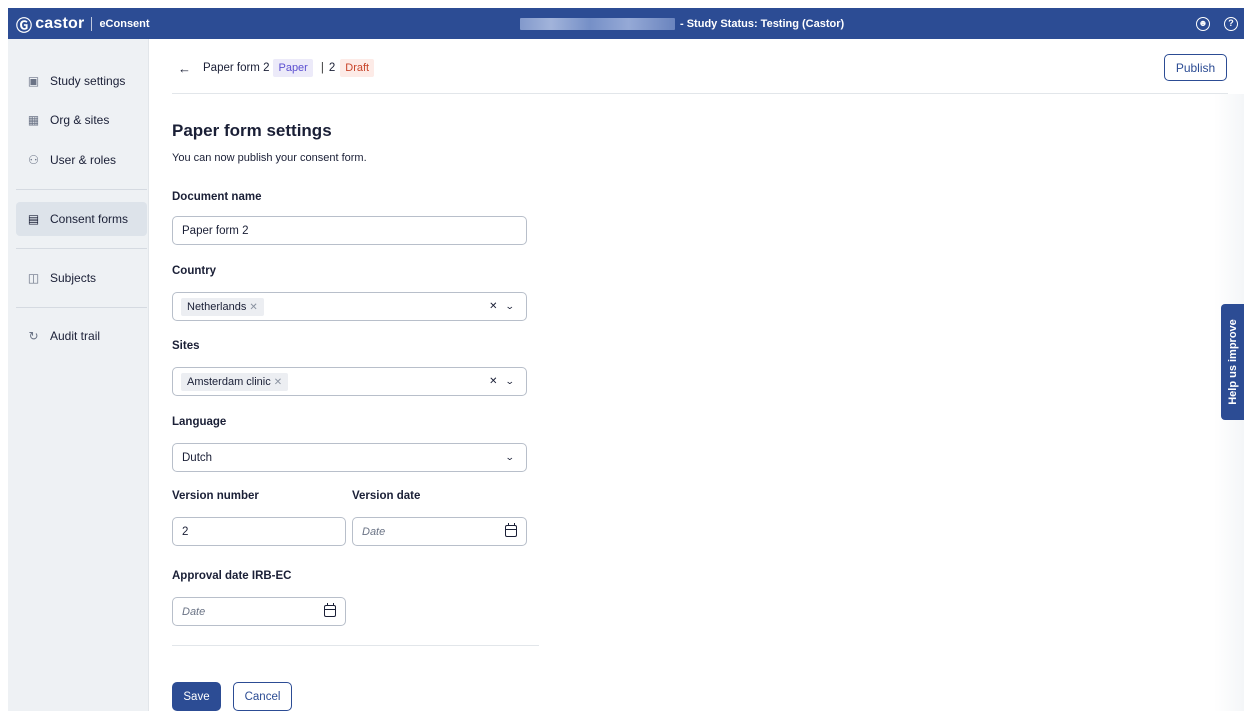  Describe the element at coordinates (232, 576) in the screenshot. I see `approval-date-label: Approval date IRB-EC` at that location.